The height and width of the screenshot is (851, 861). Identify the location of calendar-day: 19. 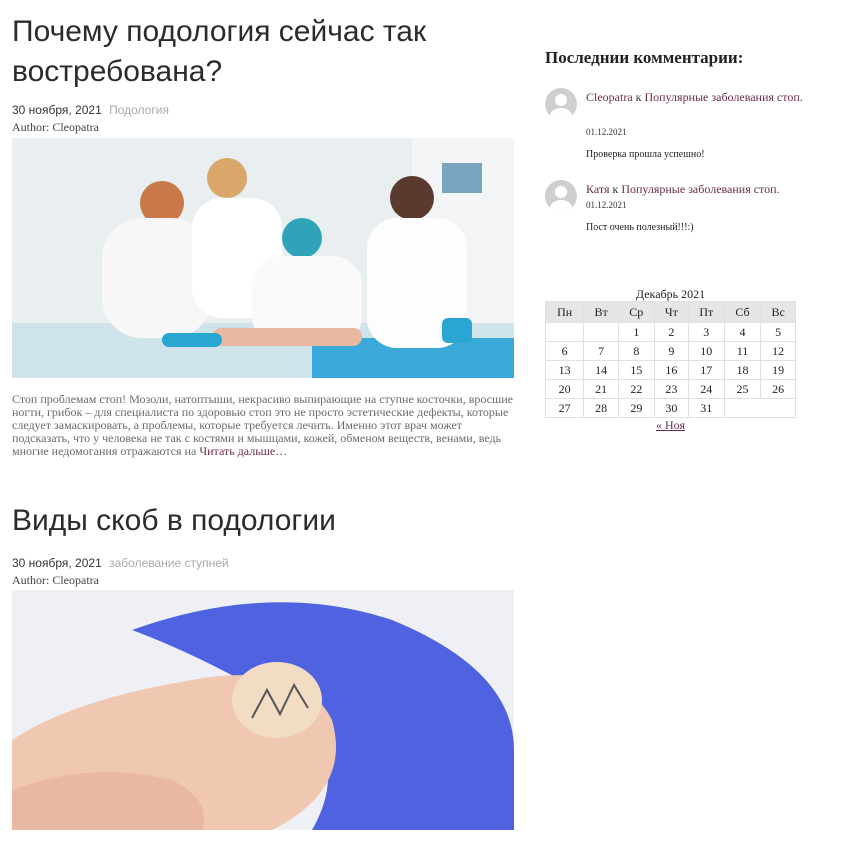
(778, 370).